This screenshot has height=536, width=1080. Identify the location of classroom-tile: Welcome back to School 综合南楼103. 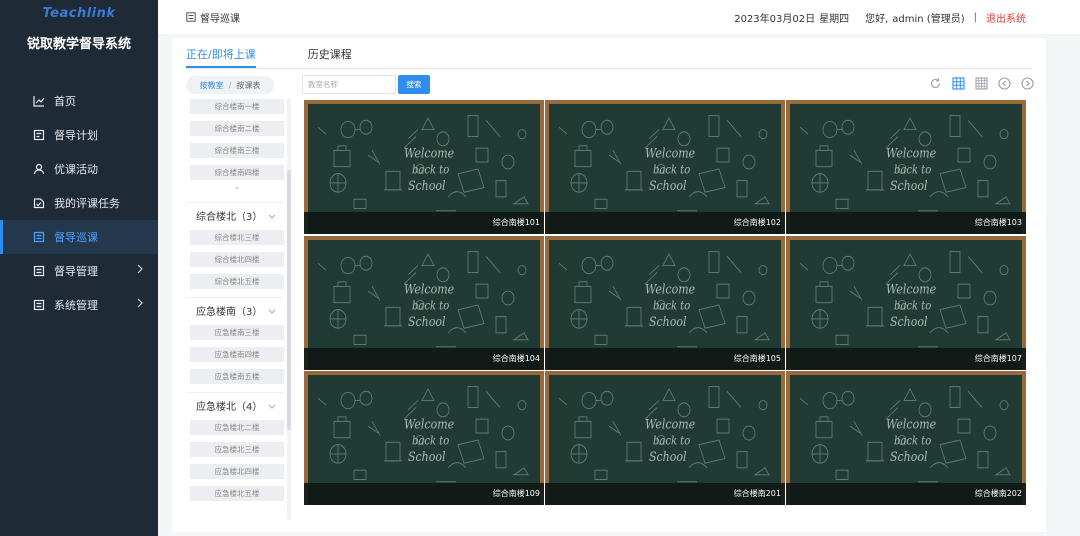
(906, 167).